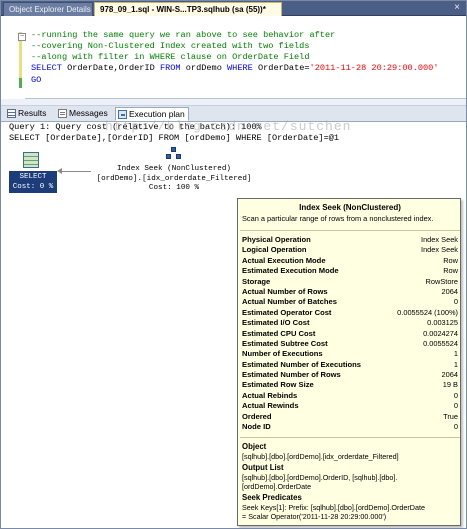 Image resolution: width=467 pixels, height=529 pixels. What do you see at coordinates (440, 343) in the screenshot?
I see `property-value: 0.0055524` at bounding box center [440, 343].